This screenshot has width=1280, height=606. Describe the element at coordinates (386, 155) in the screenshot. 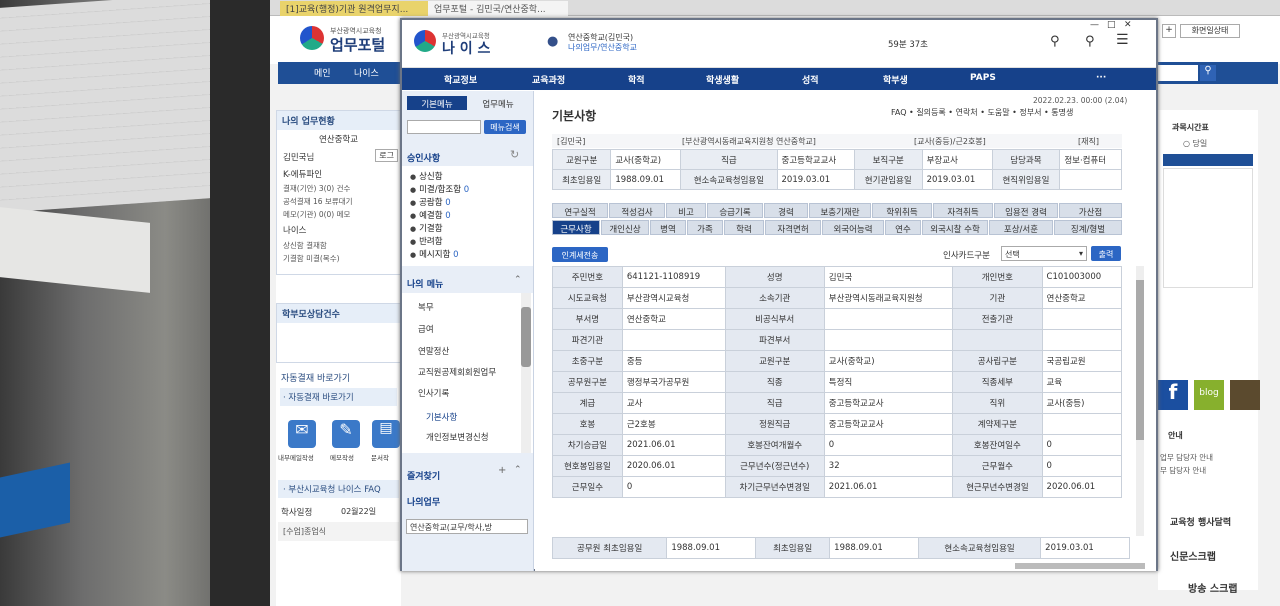

I see `logout-button: 로그` at that location.